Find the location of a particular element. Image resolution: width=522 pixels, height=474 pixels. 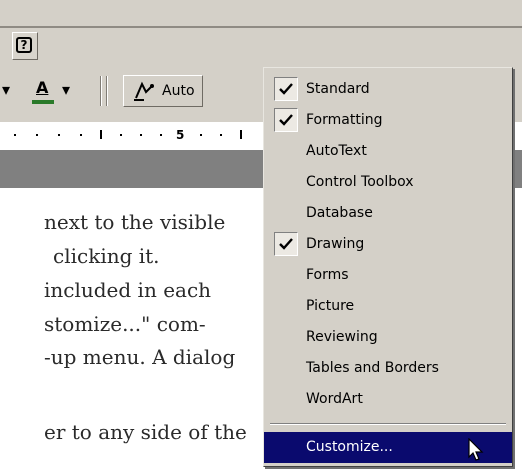

menu-item-label: Database is located at coordinates (339, 213).